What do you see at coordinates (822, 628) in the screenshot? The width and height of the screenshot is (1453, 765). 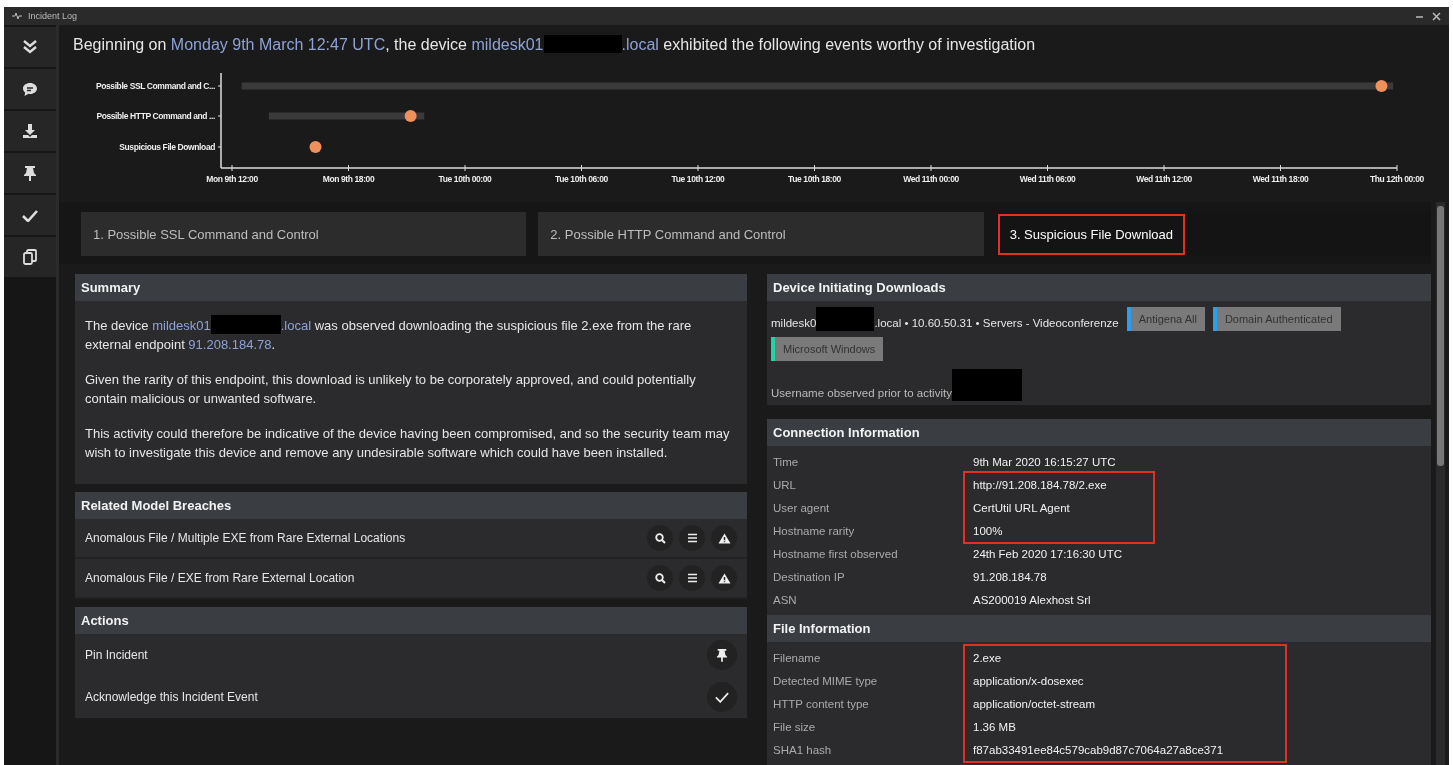 I see `panel-title: File Information` at bounding box center [822, 628].